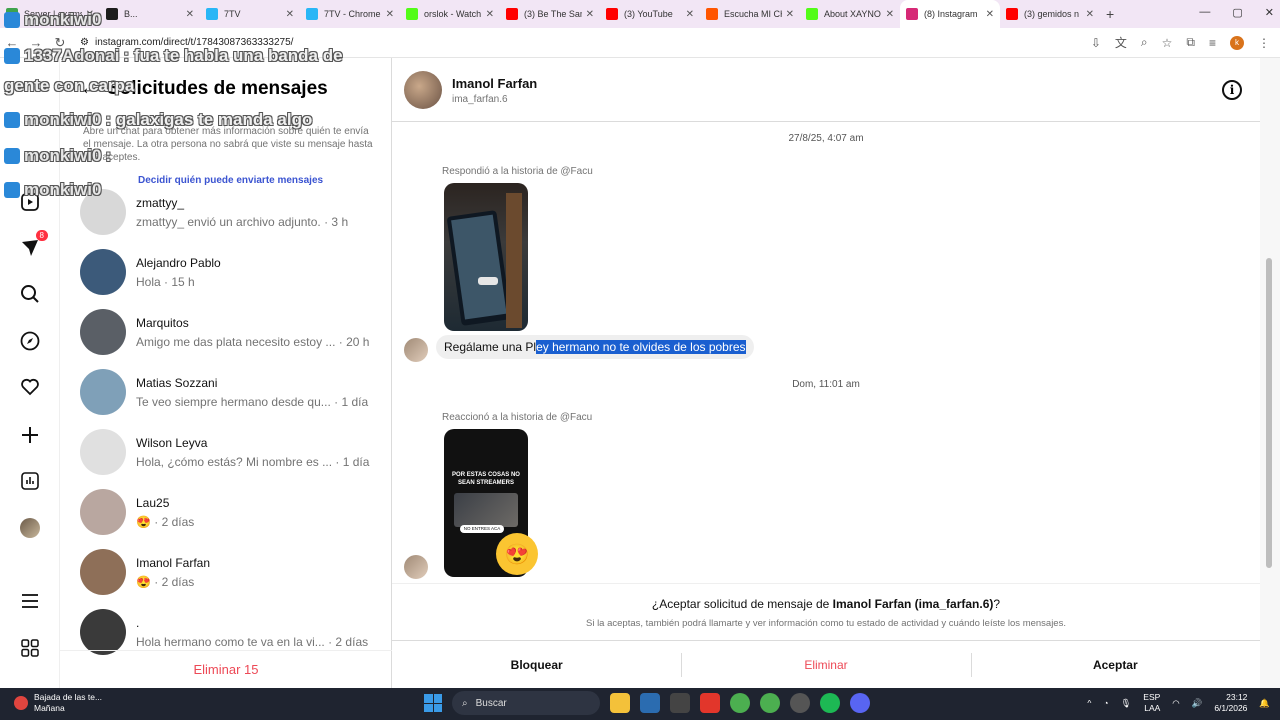  What do you see at coordinates (1232, 90) in the screenshot?
I see `info-icon: i` at bounding box center [1232, 90].